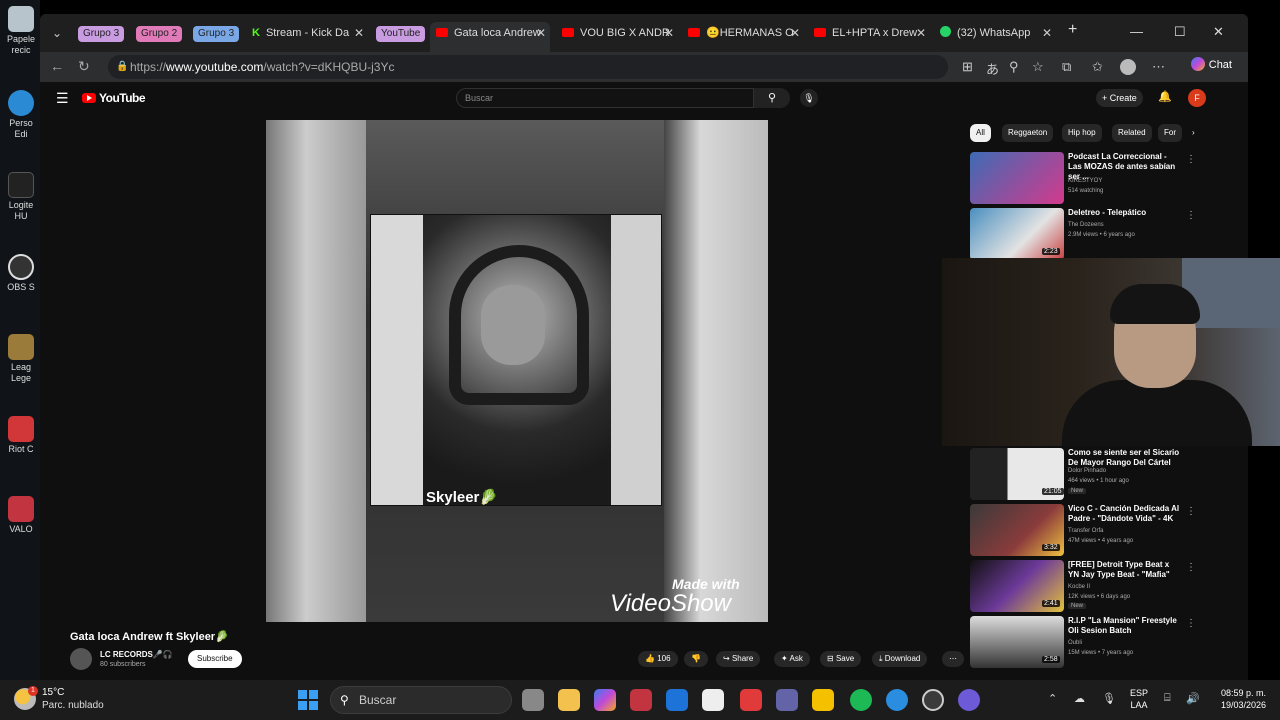 The width and height of the screenshot is (1280, 720). What do you see at coordinates (1197, 98) in the screenshot?
I see `account-avatar: F` at bounding box center [1197, 98].